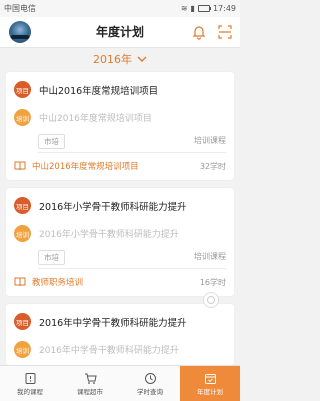 The image size is (320, 401). What do you see at coordinates (212, 166) in the screenshot?
I see `course-hours: 32学时` at bounding box center [212, 166].